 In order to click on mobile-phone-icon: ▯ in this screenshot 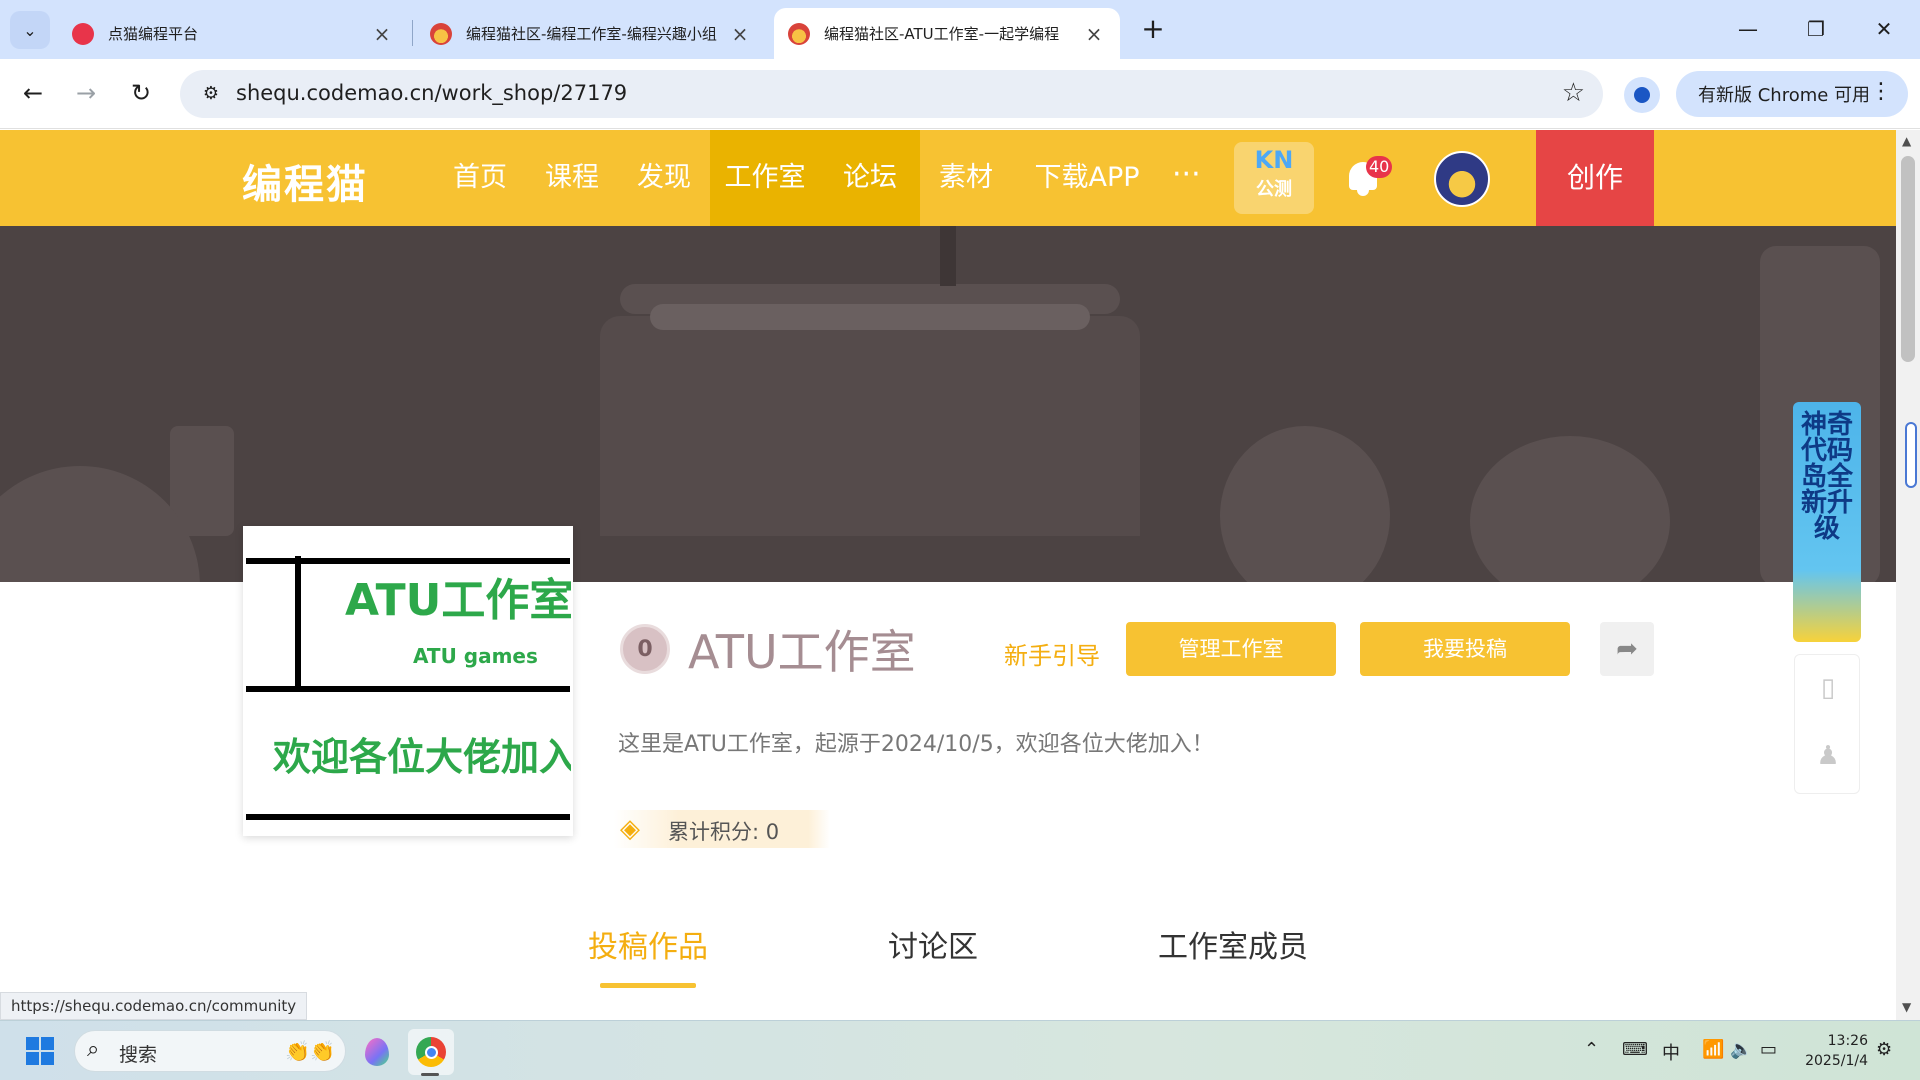, I will do `click(1828, 688)`.